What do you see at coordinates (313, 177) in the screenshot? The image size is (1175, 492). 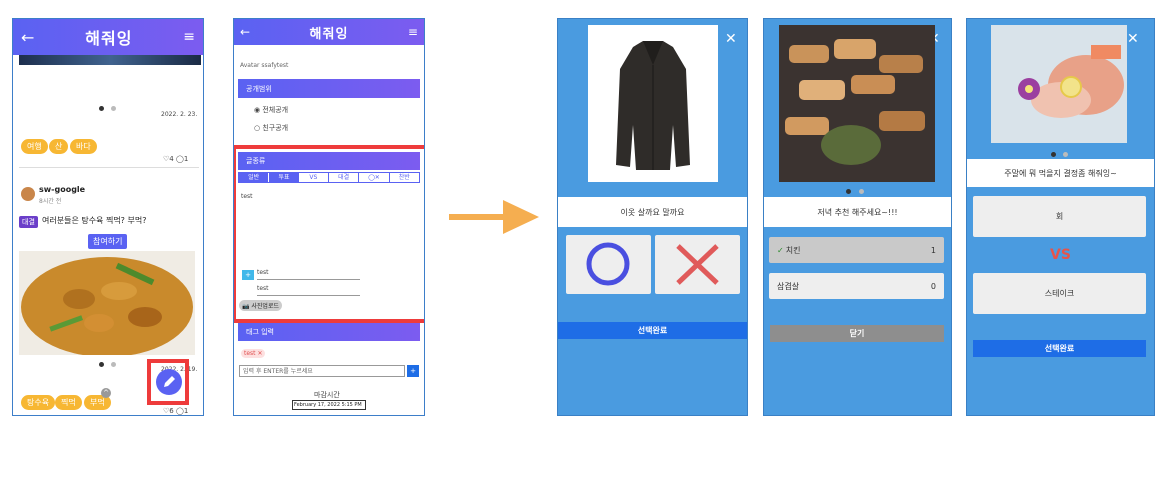 I see `tab-vs: VS` at bounding box center [313, 177].